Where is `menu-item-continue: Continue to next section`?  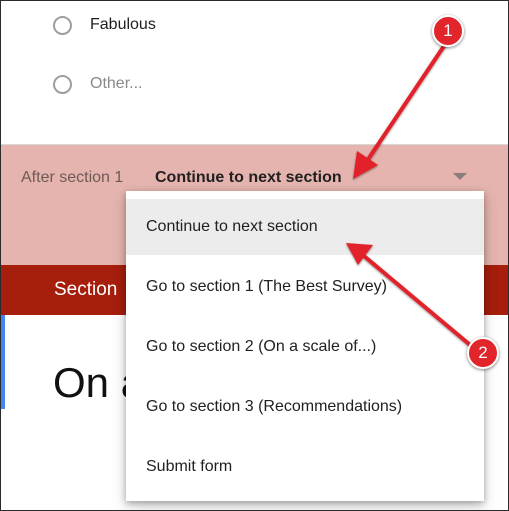
menu-item-continue: Continue to next section is located at coordinates (305, 227).